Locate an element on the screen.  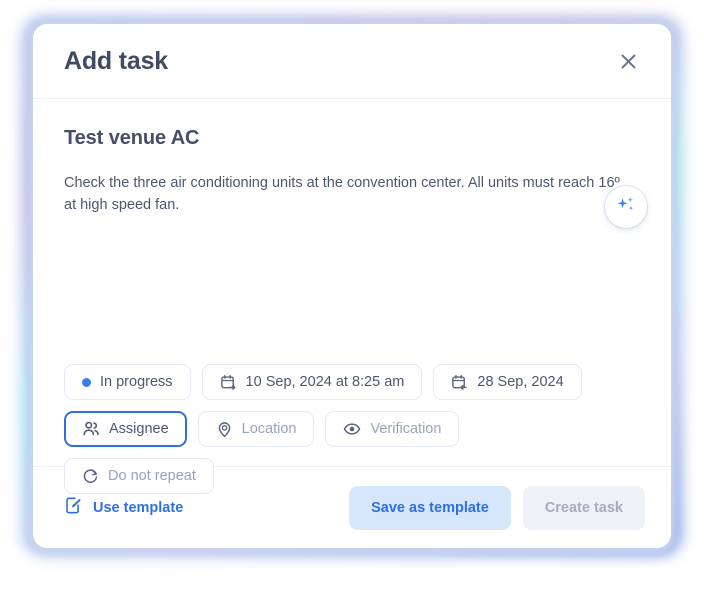
close-icon is located at coordinates (628, 61).